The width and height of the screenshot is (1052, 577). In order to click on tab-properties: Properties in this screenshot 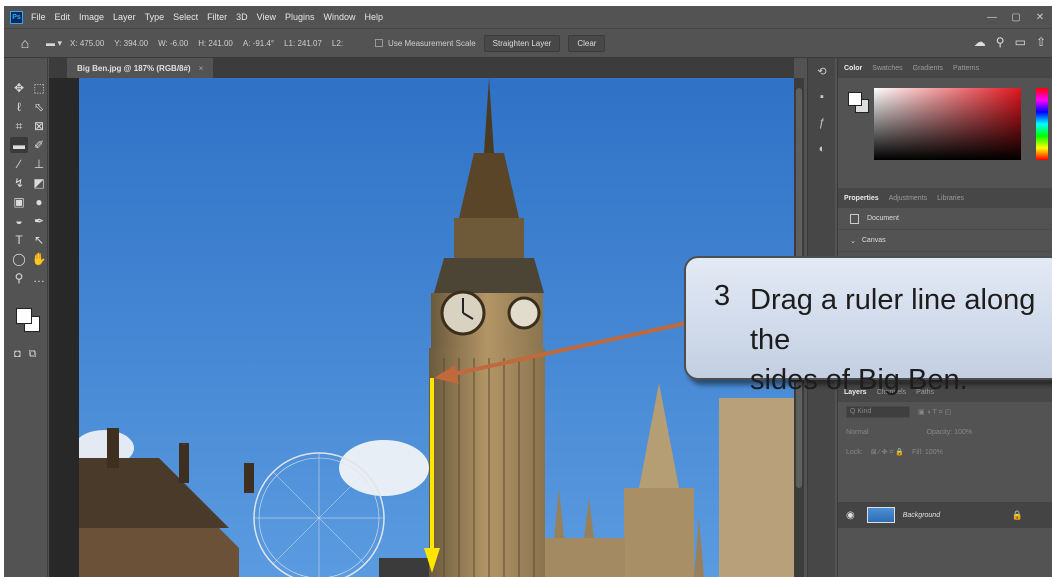, I will do `click(861, 198)`.